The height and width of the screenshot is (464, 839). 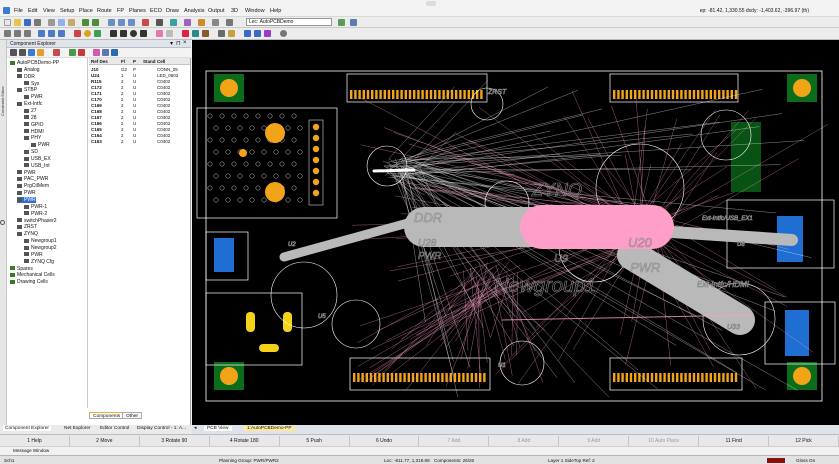 I want to click on open-icon, so click(x=17, y=22).